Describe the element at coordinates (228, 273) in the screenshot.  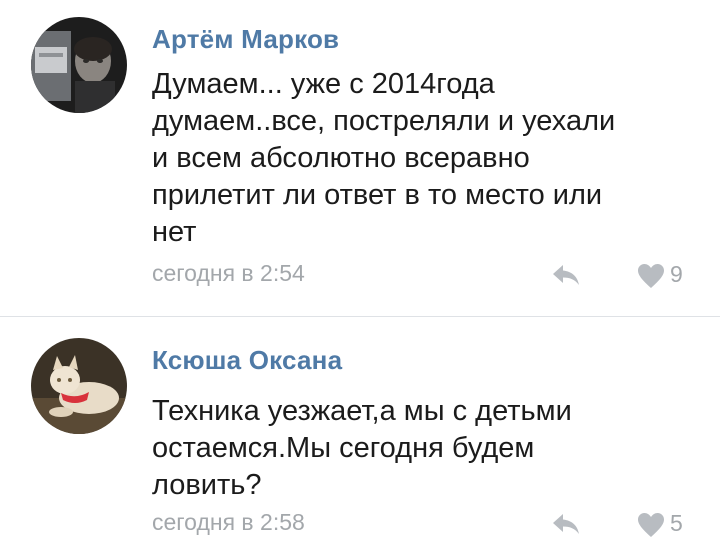
I see `comment-timestamp: сегодня в 2:54` at that location.